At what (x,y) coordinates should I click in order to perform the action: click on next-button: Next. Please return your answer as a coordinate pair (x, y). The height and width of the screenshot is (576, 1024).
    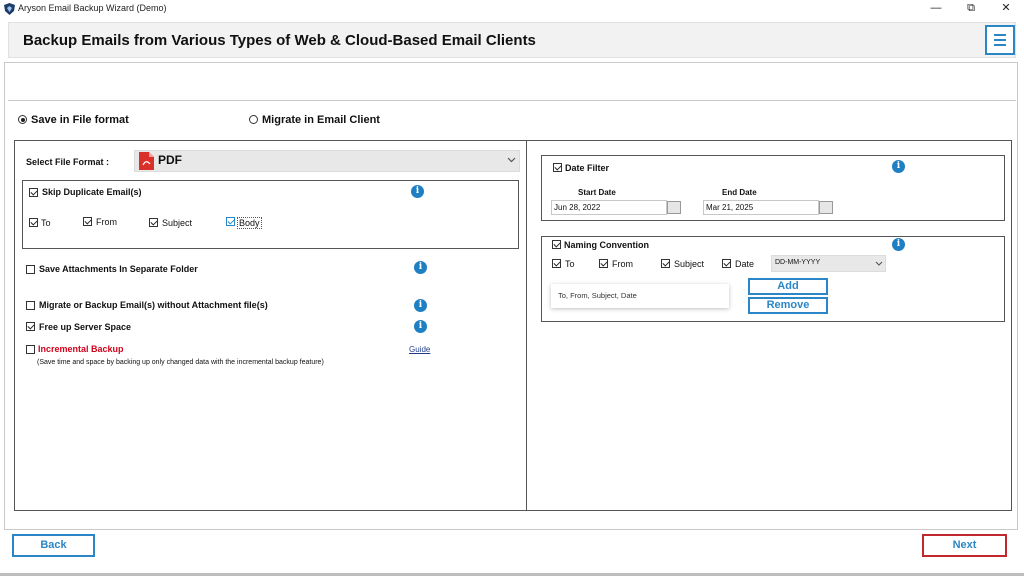
    Looking at the image, I should click on (964, 545).